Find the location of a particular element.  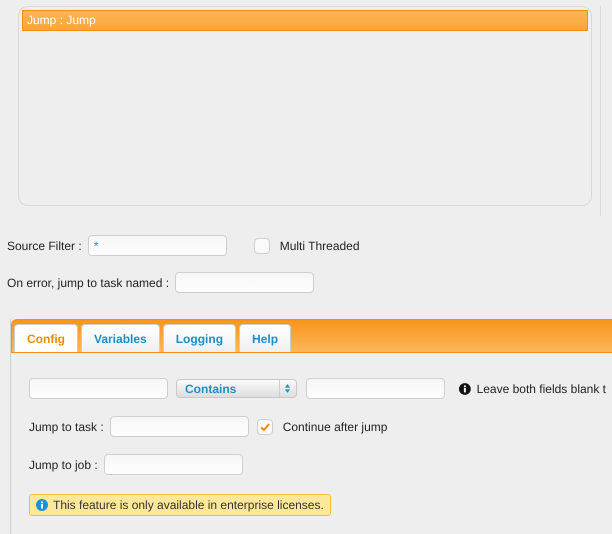

multi-threaded-checkbox is located at coordinates (262, 246).